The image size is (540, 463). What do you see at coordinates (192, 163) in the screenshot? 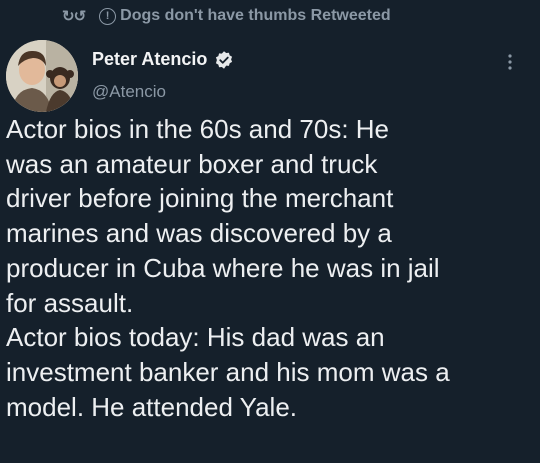
I see `tweet-line: was an amateur boxer and truck` at bounding box center [192, 163].